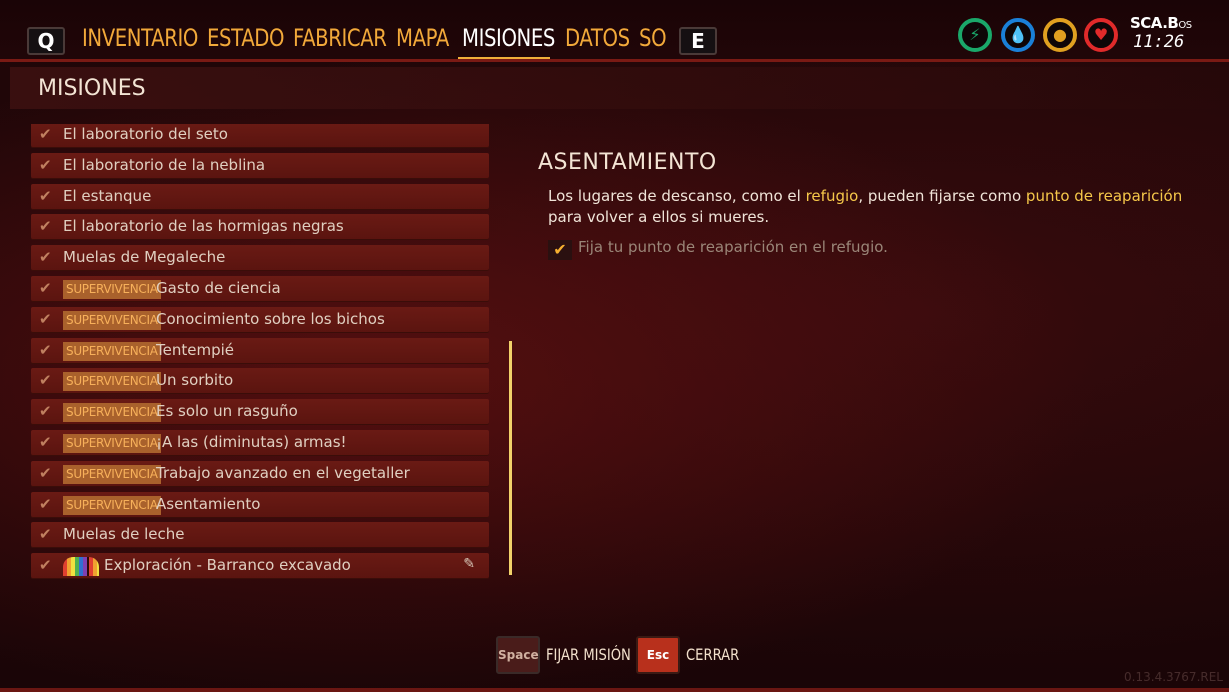  I want to click on food-icon: ●, so click(1060, 35).